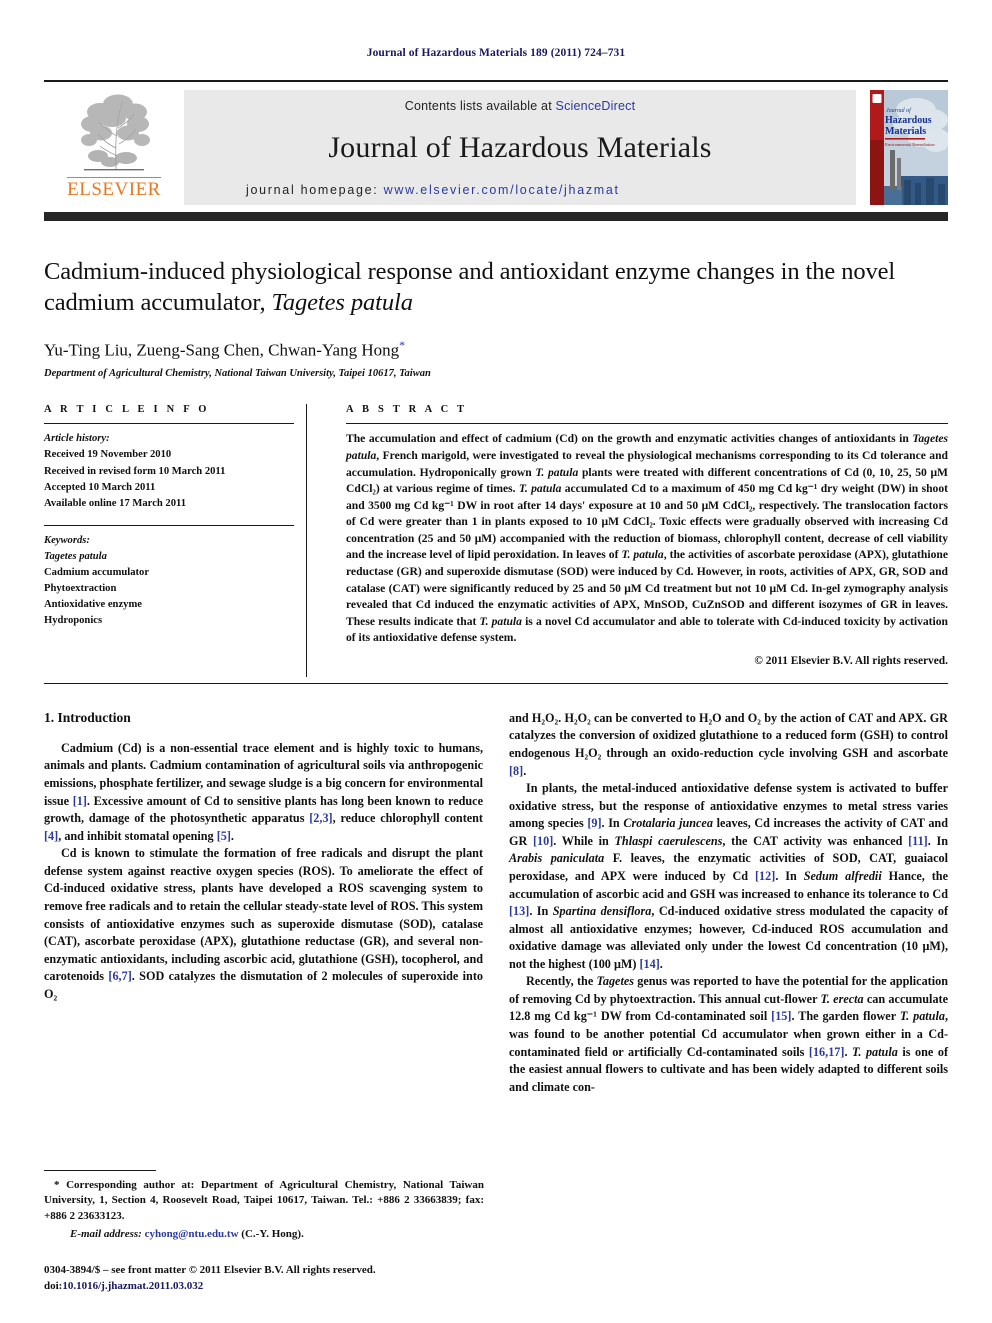 The width and height of the screenshot is (992, 1323). I want to click on homepage-url-link: www.elsevier.com/locate/jhazmat, so click(502, 190).